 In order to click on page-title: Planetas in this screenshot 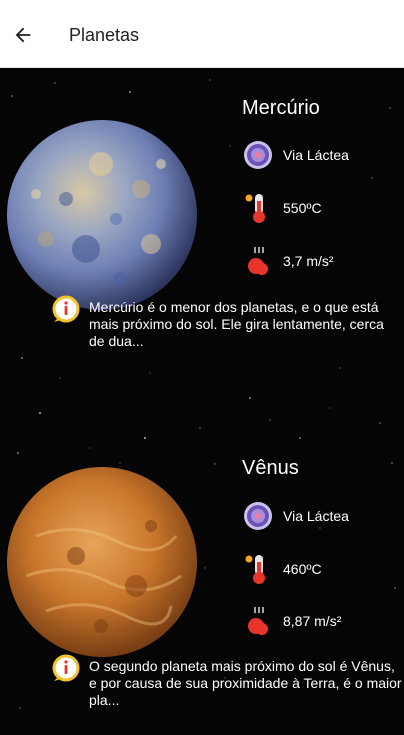, I will do `click(104, 35)`.